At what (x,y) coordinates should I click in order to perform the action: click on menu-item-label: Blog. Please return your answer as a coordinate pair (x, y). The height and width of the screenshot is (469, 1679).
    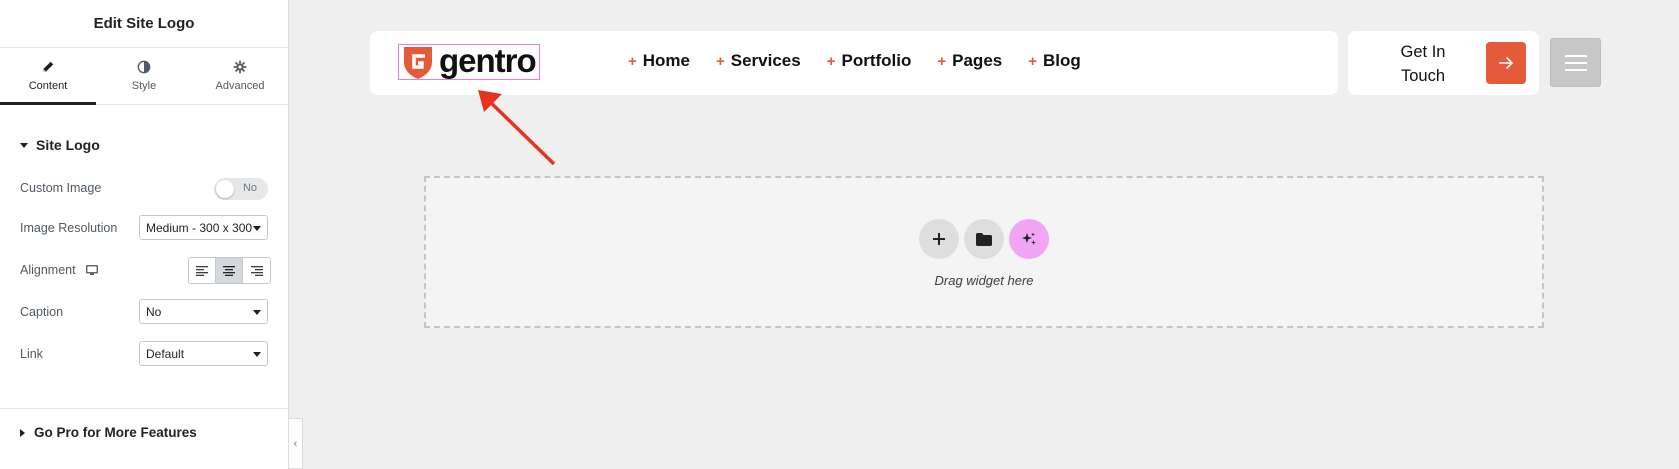
    Looking at the image, I should click on (1062, 60).